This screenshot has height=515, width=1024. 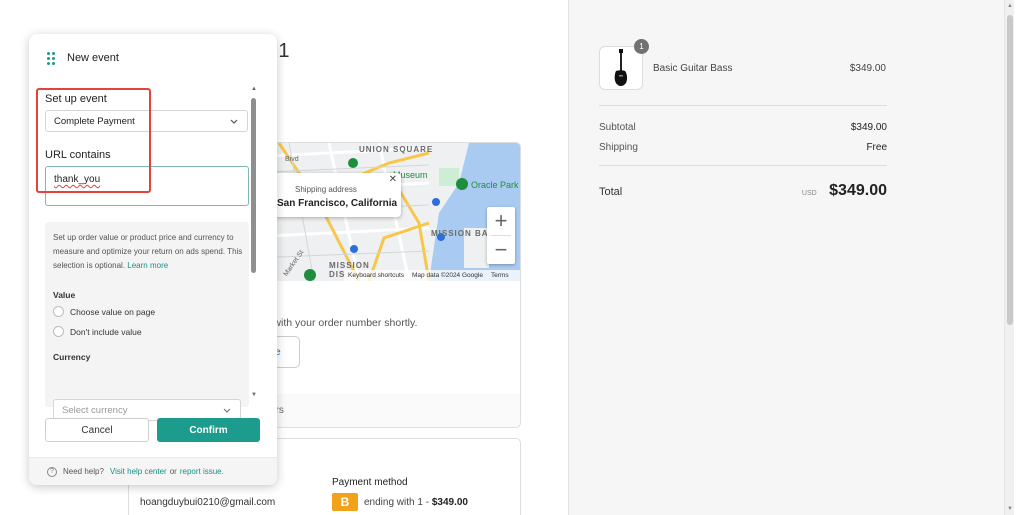 What do you see at coordinates (618, 147) in the screenshot?
I see `shipping-label: Shipping` at bounding box center [618, 147].